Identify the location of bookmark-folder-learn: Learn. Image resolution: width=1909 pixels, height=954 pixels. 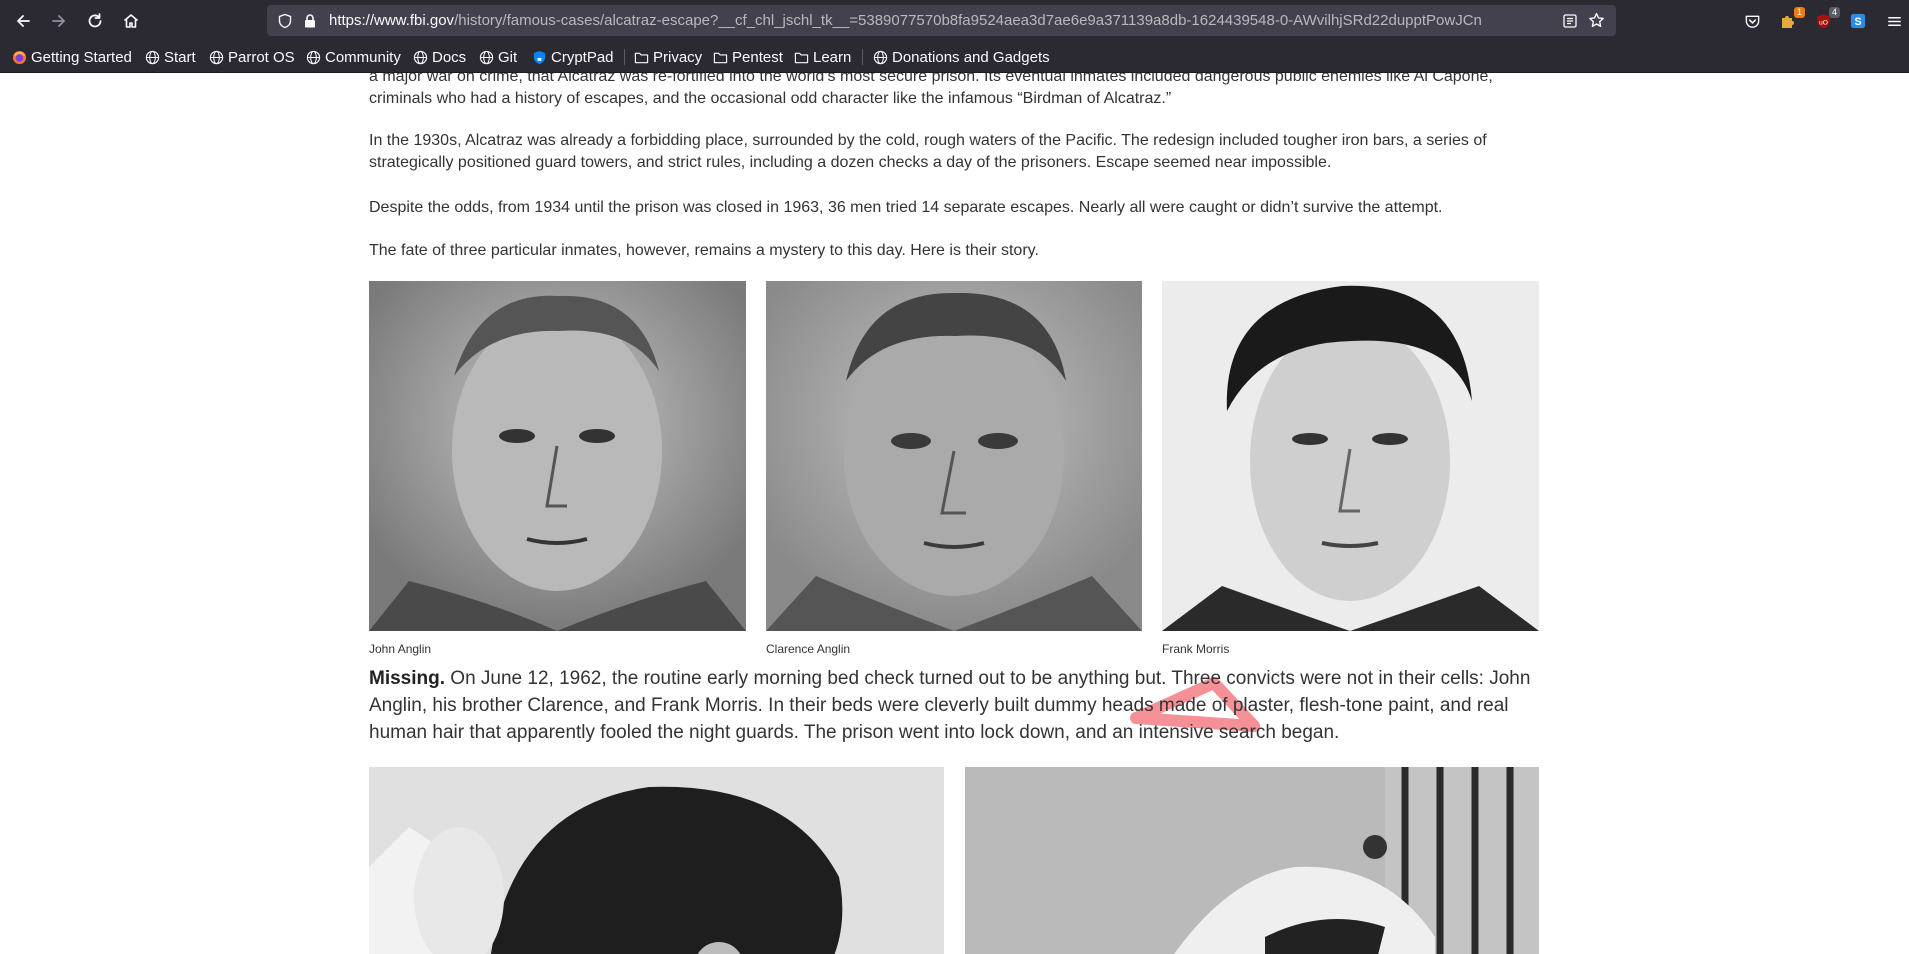
(822, 57).